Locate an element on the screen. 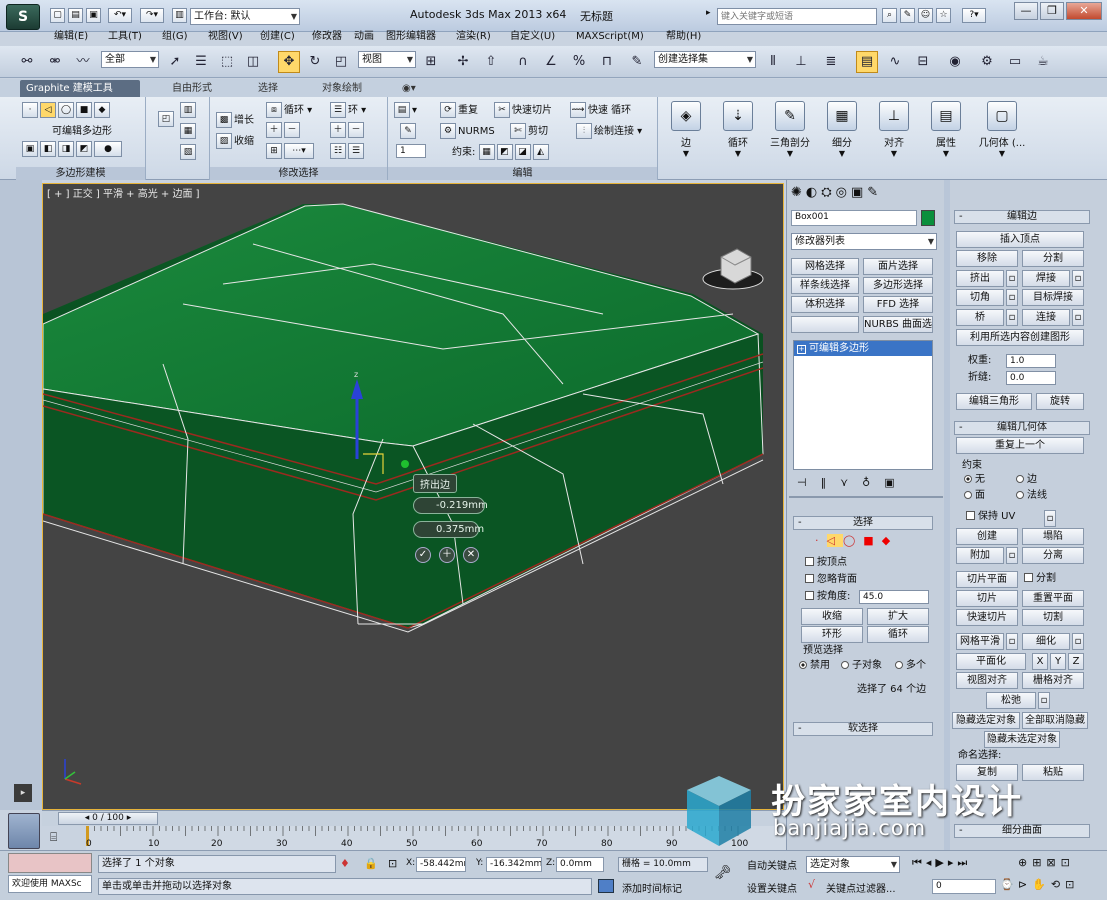  stack-item-editable-poly: + 可编辑多边形 is located at coordinates (863, 348).